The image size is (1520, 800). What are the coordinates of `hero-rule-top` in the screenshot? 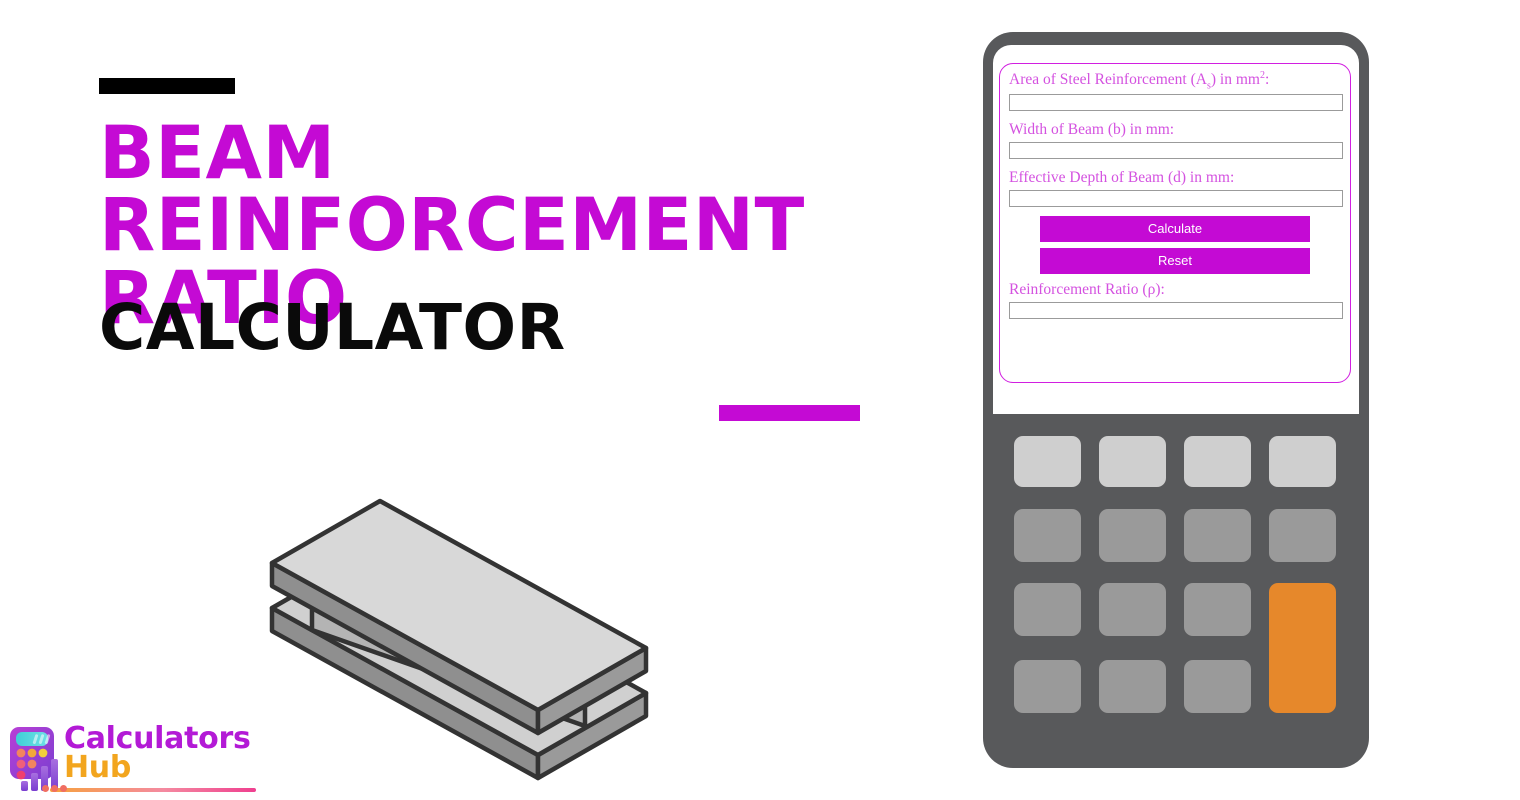 It's located at (167, 86).